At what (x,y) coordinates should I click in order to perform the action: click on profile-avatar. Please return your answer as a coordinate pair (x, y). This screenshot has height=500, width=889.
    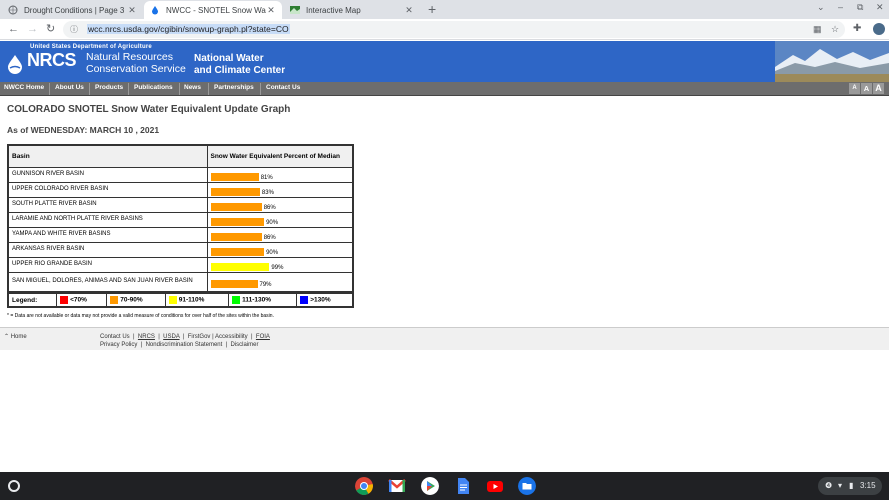
    Looking at the image, I should click on (879, 29).